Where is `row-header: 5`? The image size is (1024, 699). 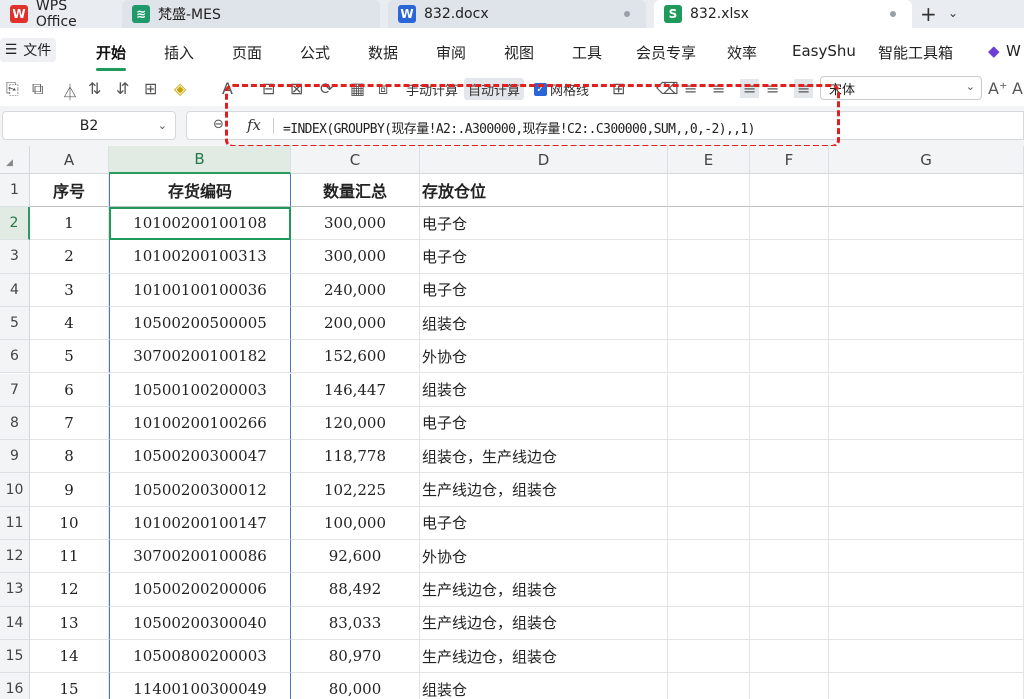
row-header: 5 is located at coordinates (15, 323).